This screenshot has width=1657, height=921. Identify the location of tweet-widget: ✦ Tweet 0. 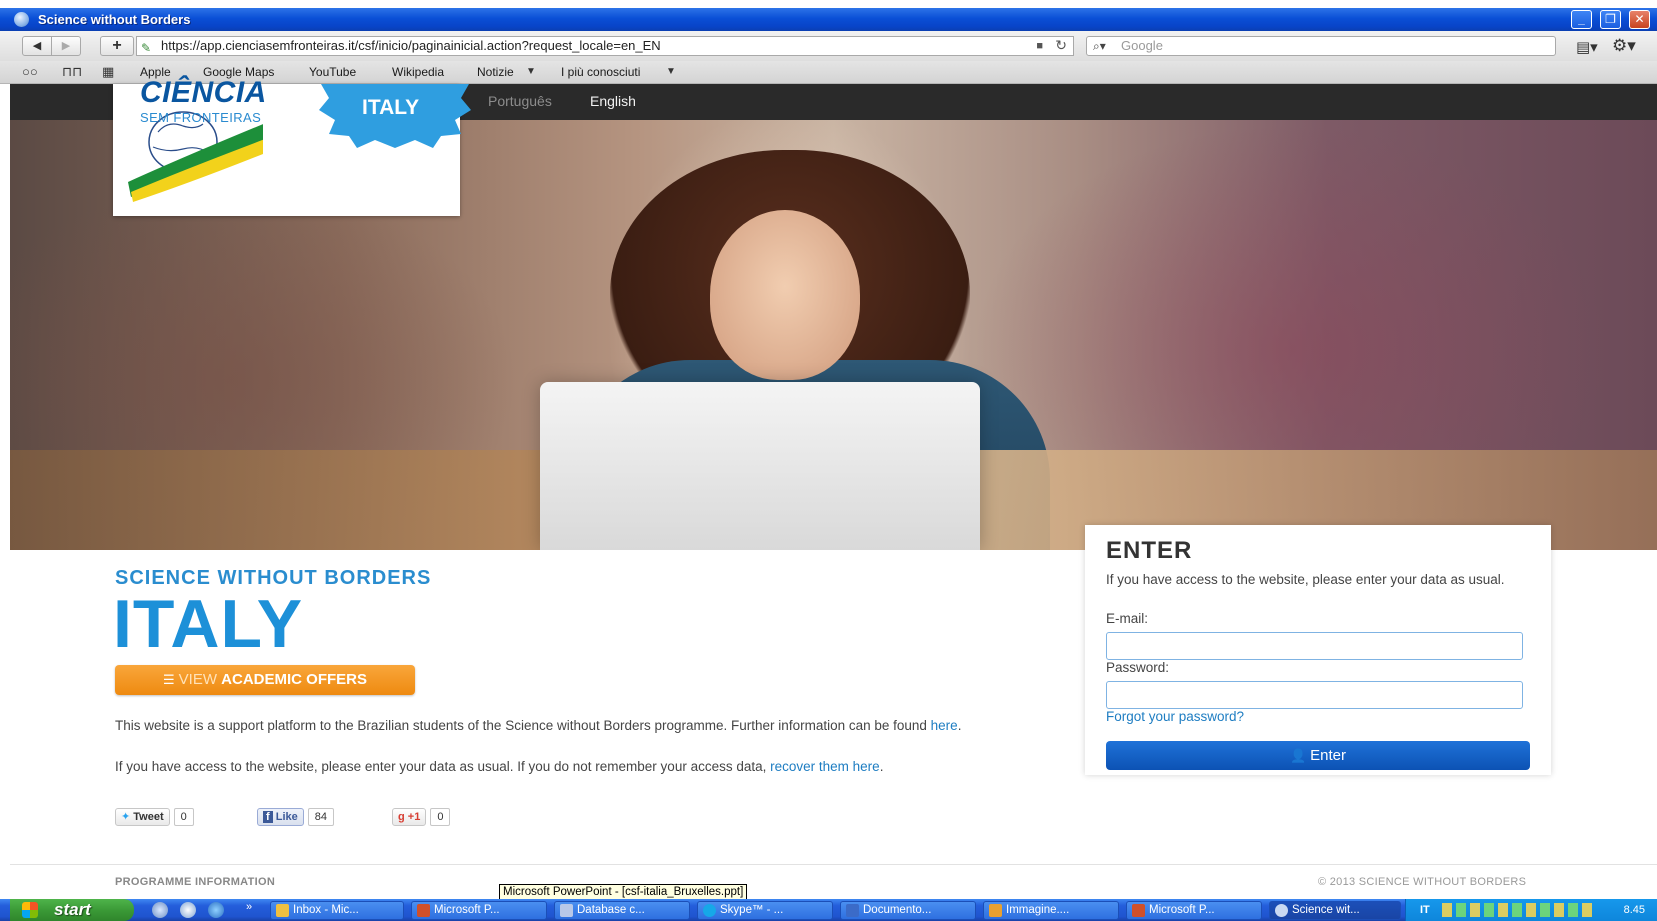
(154, 817).